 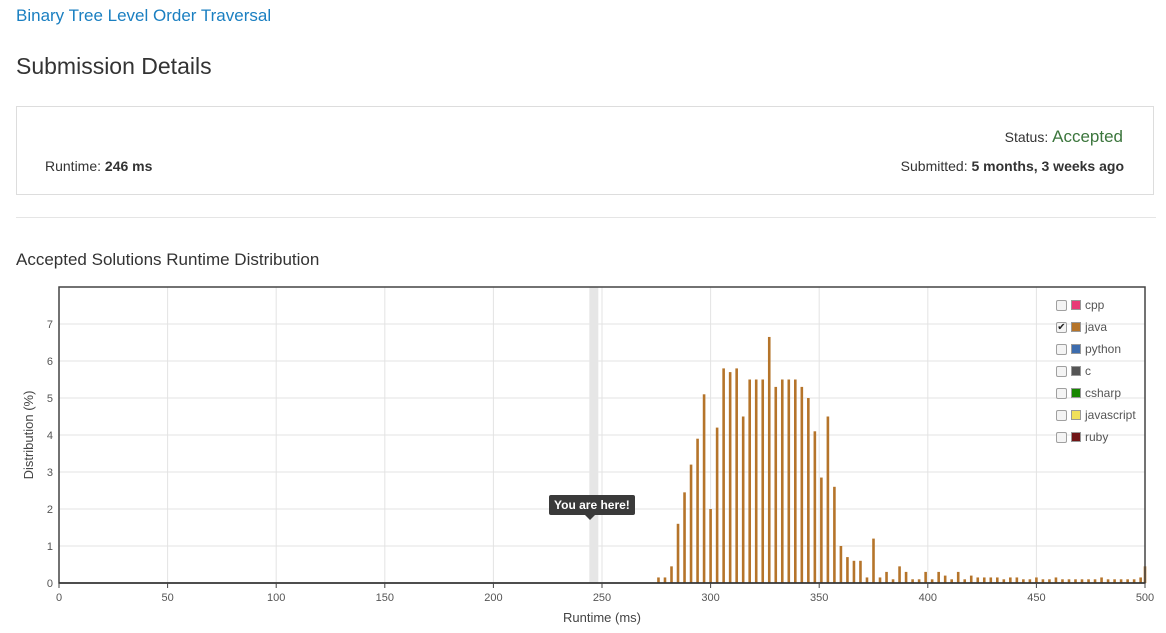 I want to click on x-tick-label: 450, so click(x=1036, y=598).